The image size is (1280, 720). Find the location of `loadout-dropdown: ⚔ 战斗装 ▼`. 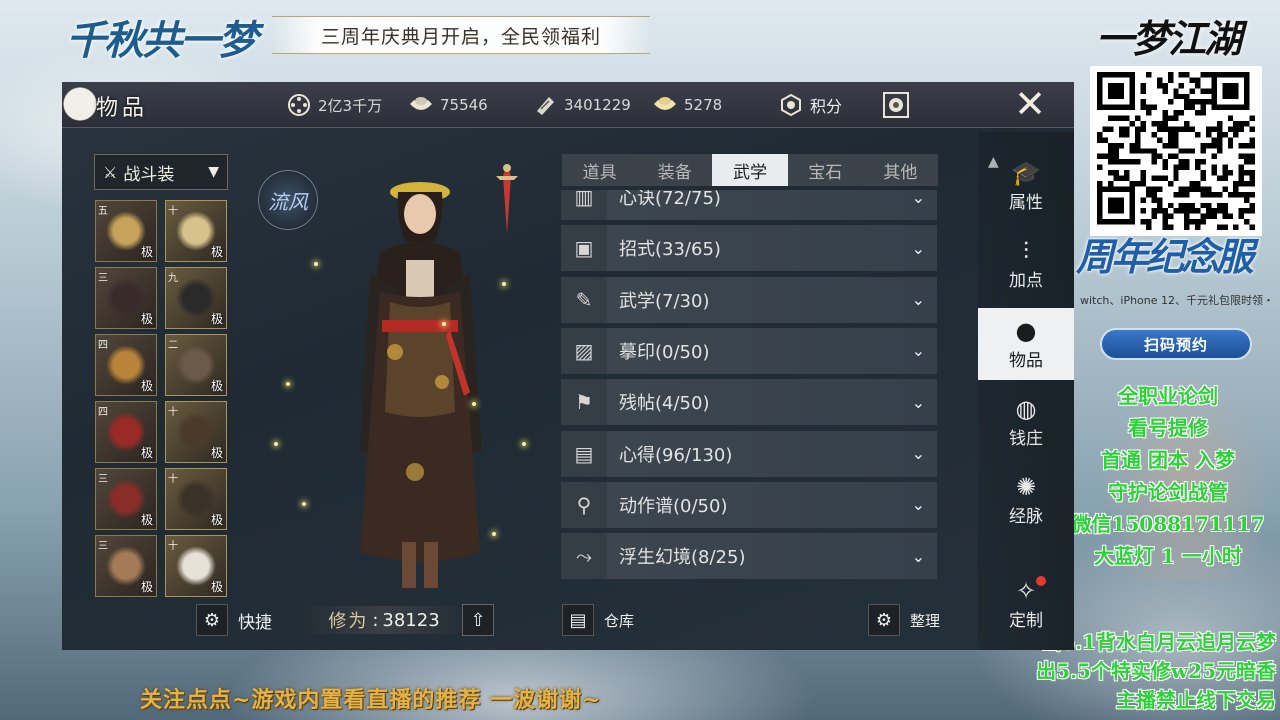

loadout-dropdown: ⚔ 战斗装 ▼ is located at coordinates (161, 172).